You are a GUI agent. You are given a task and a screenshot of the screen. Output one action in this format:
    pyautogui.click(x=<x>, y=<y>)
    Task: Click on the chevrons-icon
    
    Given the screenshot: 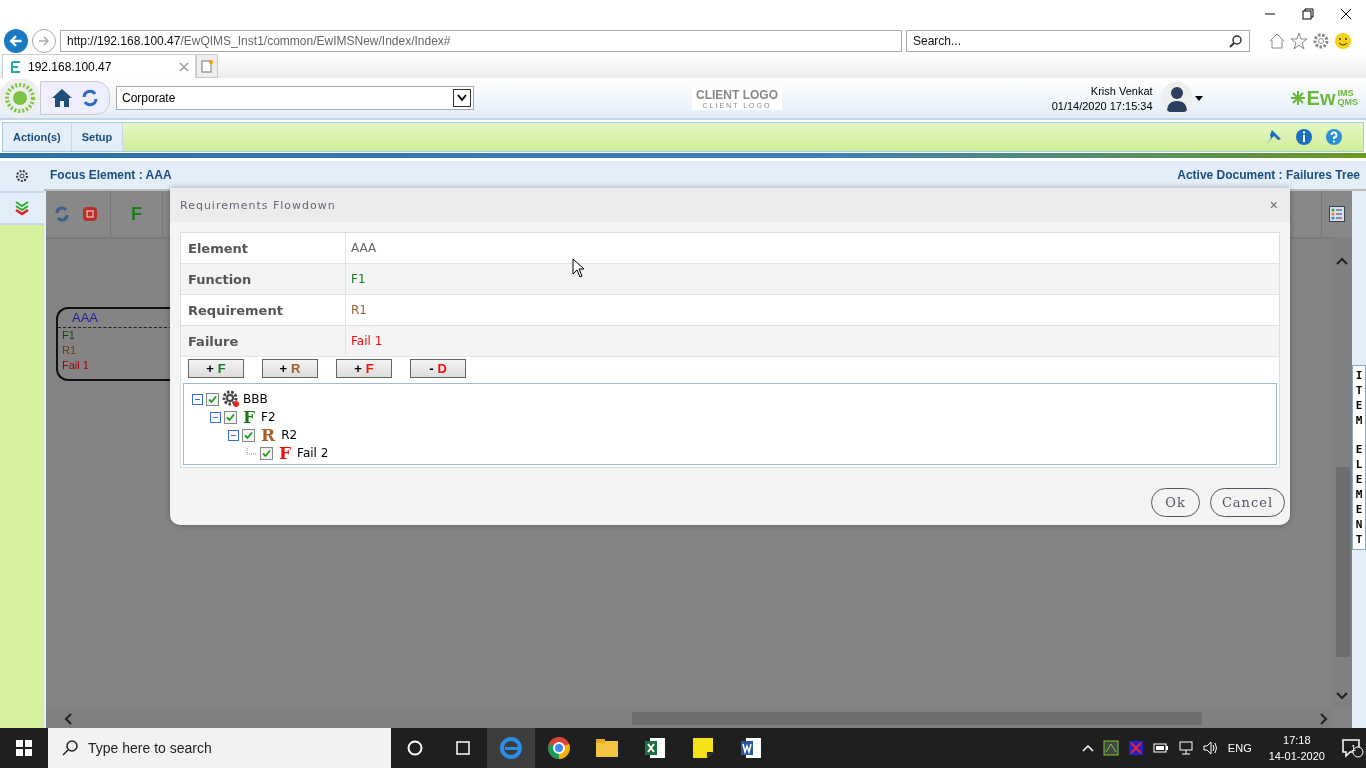 What is the action you would take?
    pyautogui.click(x=22, y=208)
    